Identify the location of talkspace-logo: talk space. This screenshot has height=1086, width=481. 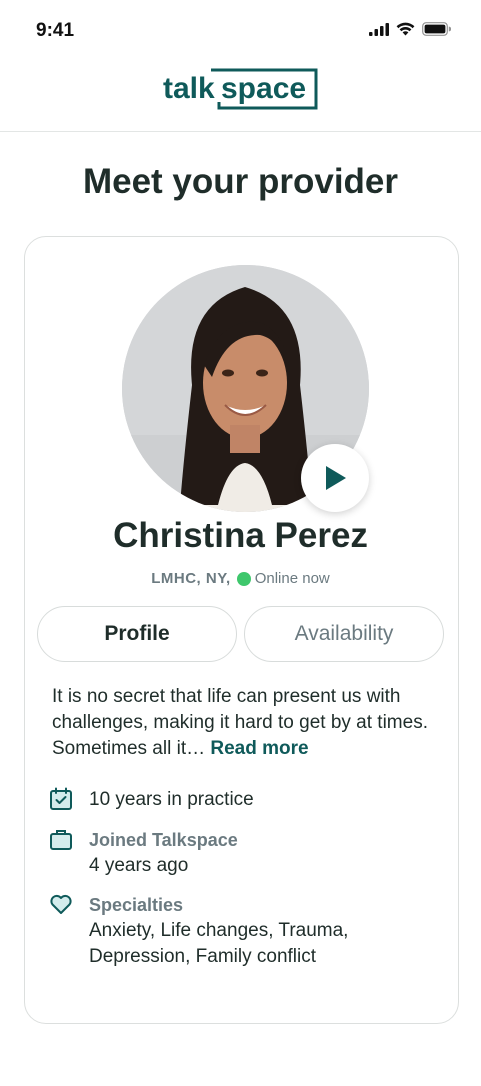
(240, 89).